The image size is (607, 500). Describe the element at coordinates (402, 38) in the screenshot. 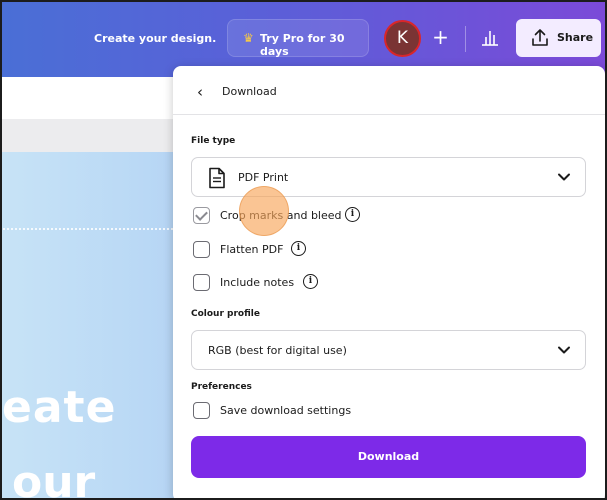

I see `avatar: K` at that location.